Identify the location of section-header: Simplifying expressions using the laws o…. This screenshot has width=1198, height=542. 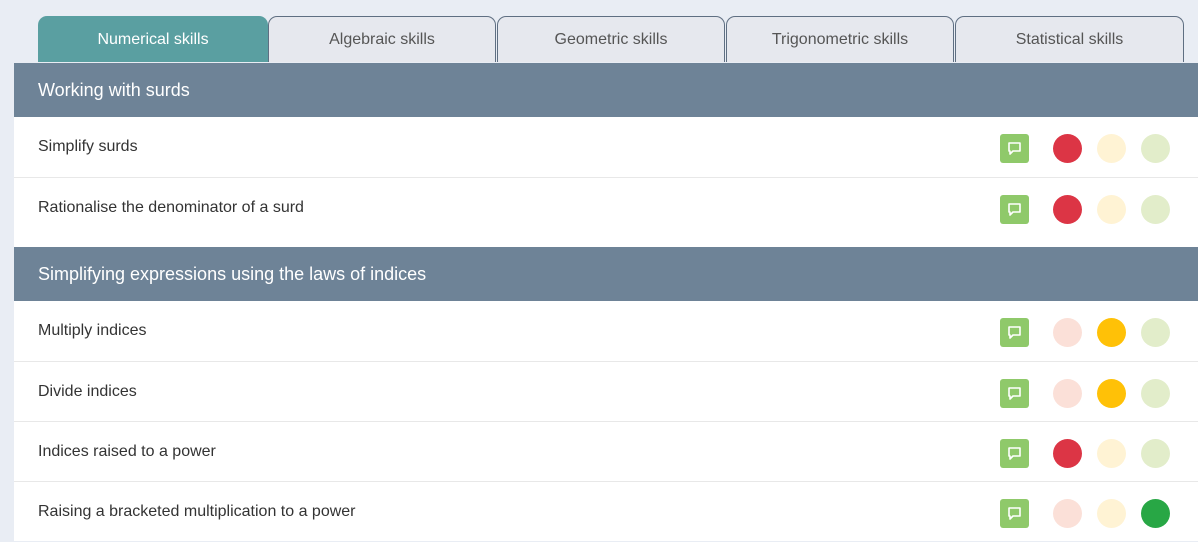
(606, 274).